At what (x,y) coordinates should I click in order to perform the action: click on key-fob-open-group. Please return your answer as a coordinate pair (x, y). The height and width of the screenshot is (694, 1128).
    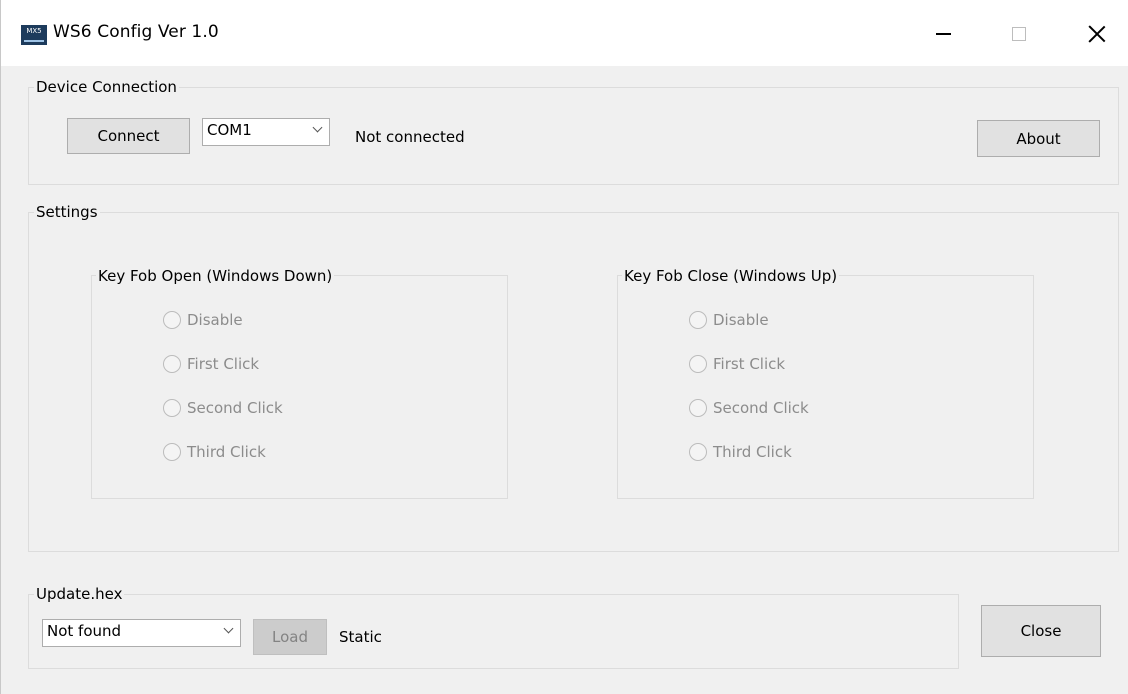
    Looking at the image, I should click on (299, 387).